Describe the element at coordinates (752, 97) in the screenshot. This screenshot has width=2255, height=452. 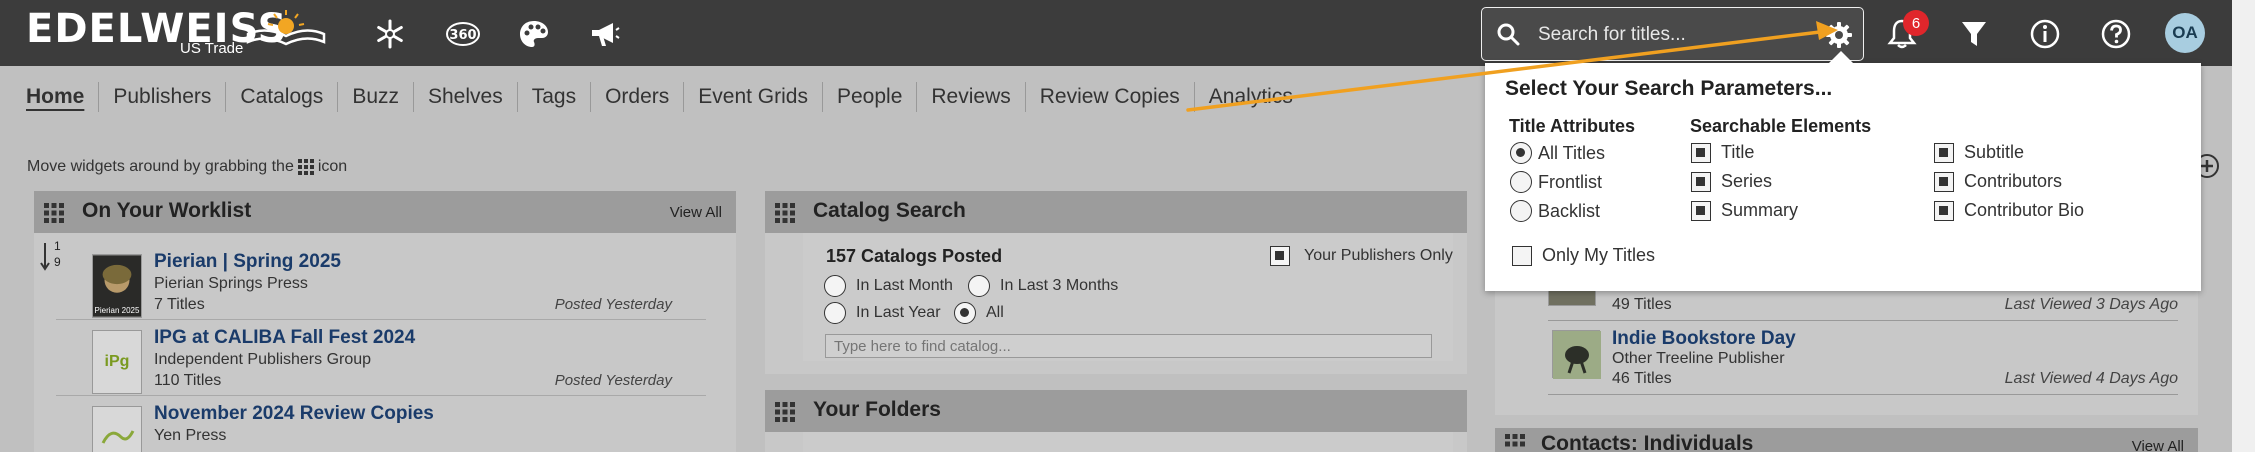
I see `nav-item-event-grids: Event Grids` at that location.